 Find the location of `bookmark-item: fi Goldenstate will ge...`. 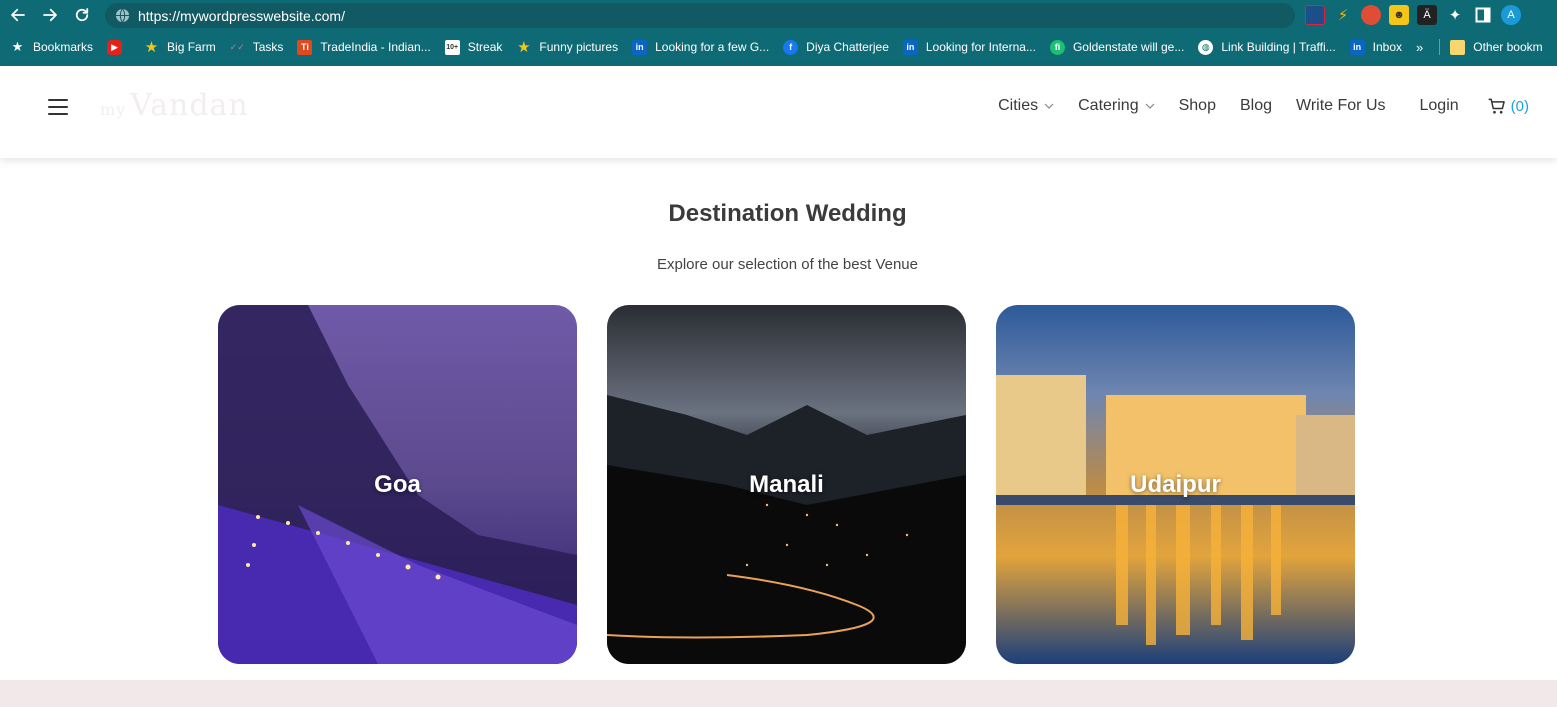

bookmark-item: fi Goldenstate will ge... is located at coordinates (1116, 47).